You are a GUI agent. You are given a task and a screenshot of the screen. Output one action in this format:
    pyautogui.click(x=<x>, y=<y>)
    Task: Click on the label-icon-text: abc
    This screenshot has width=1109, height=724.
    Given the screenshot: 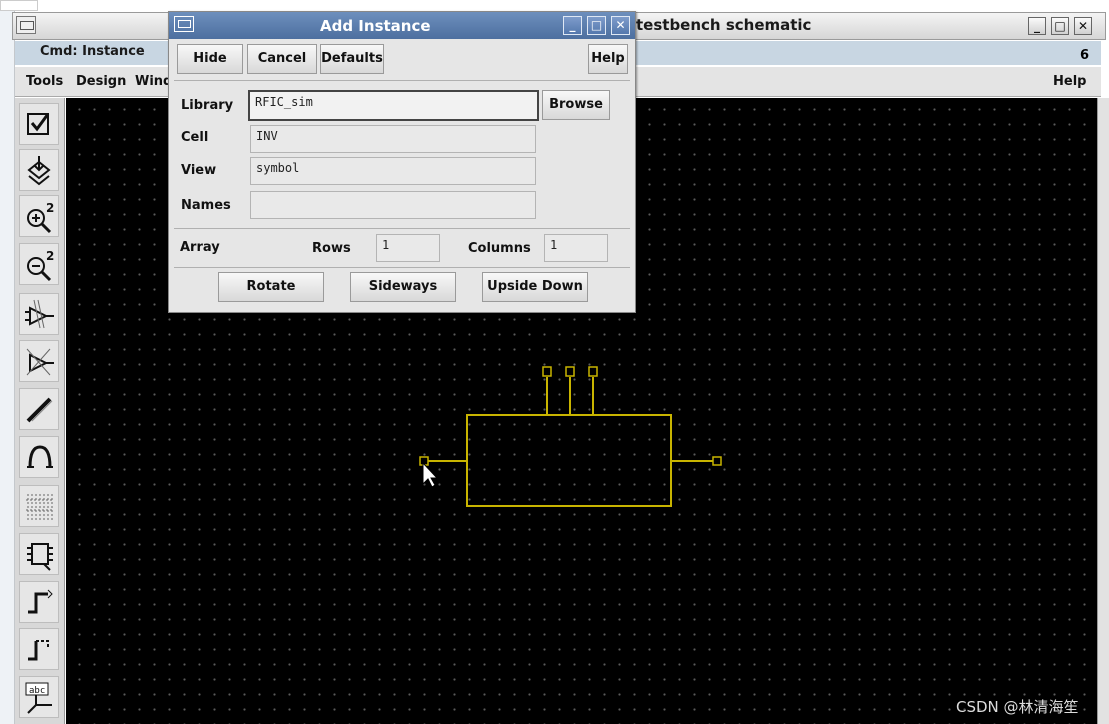 What is the action you would take?
    pyautogui.click(x=37, y=691)
    